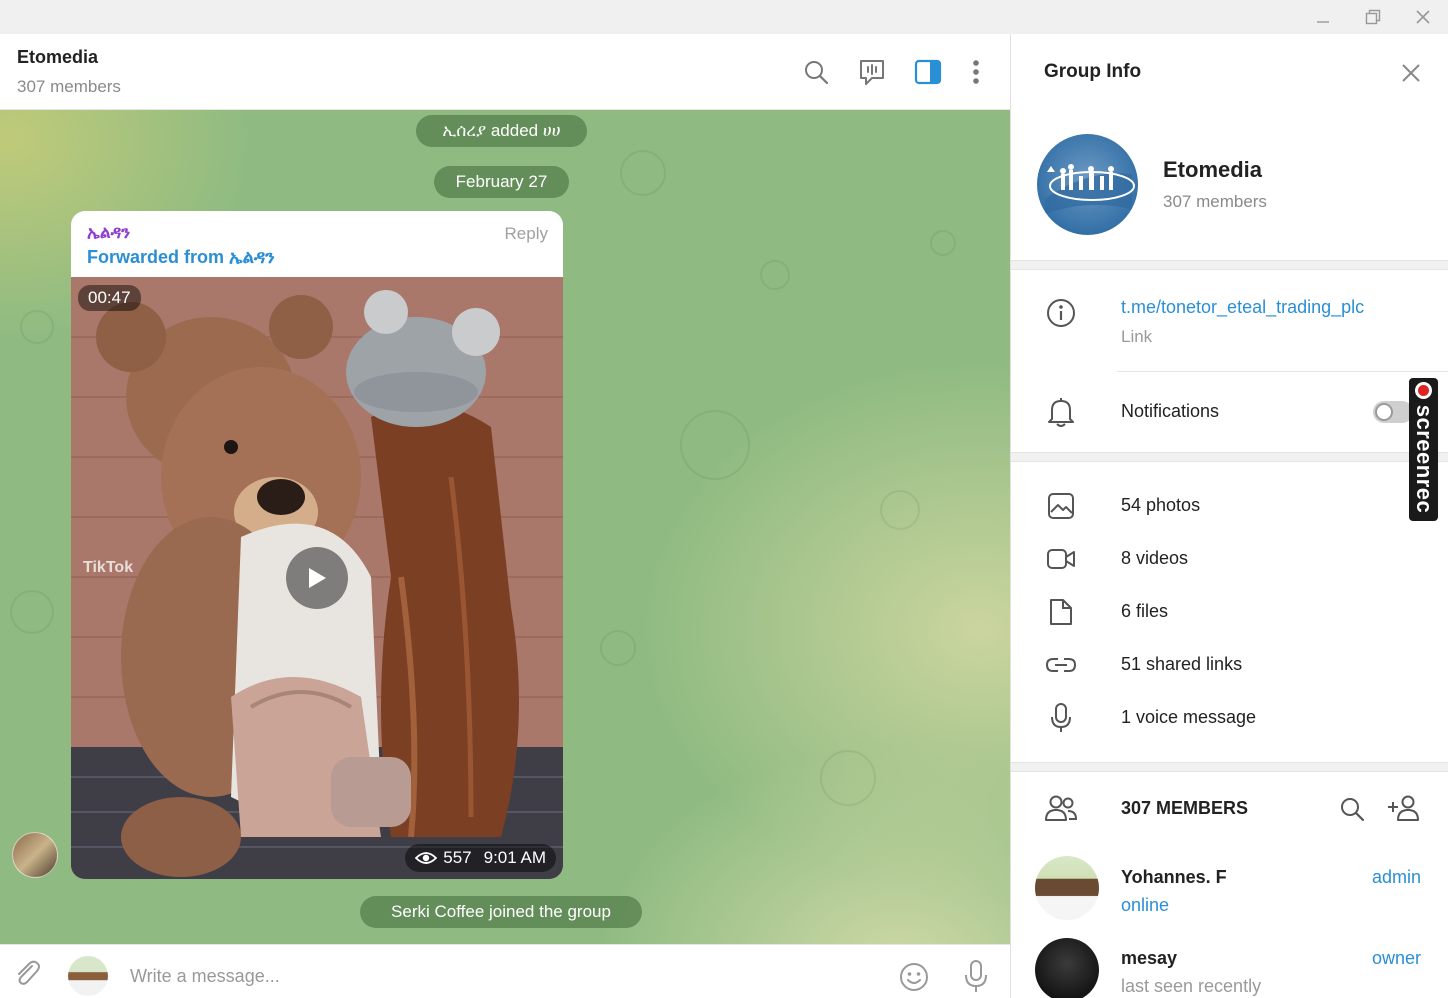  I want to click on service-message-added: ኢሰረያ added ሀሀ, so click(501, 131).